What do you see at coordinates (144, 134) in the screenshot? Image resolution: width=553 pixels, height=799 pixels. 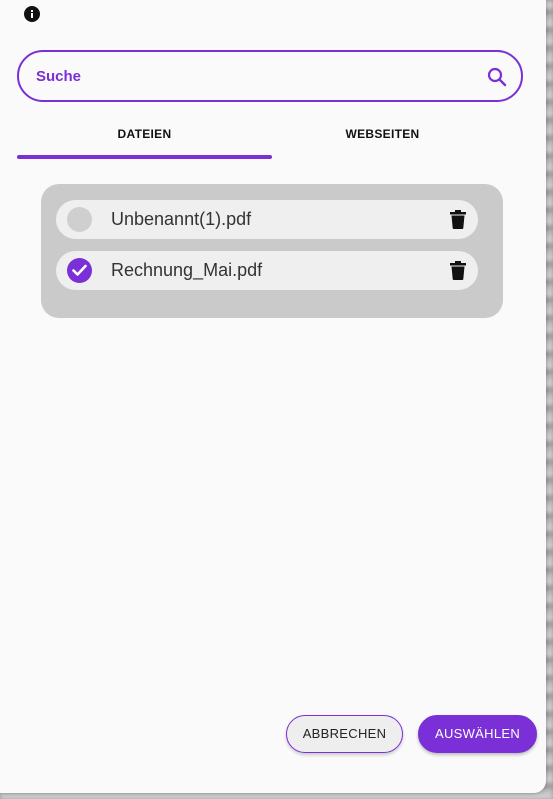 I see `tab-files: DATEIEN` at bounding box center [144, 134].